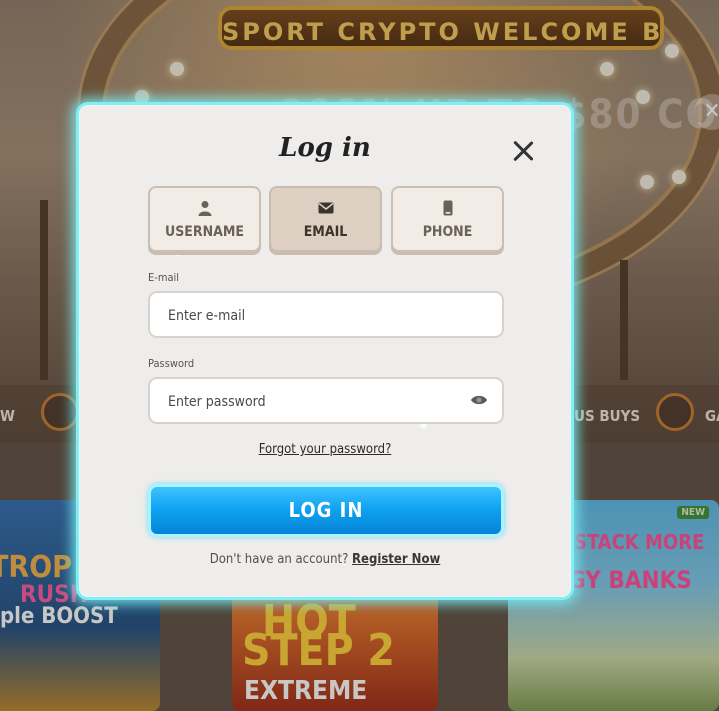 The width and height of the screenshot is (719, 711). What do you see at coordinates (447, 219) in the screenshot?
I see `tab-phone: PHONE` at bounding box center [447, 219].